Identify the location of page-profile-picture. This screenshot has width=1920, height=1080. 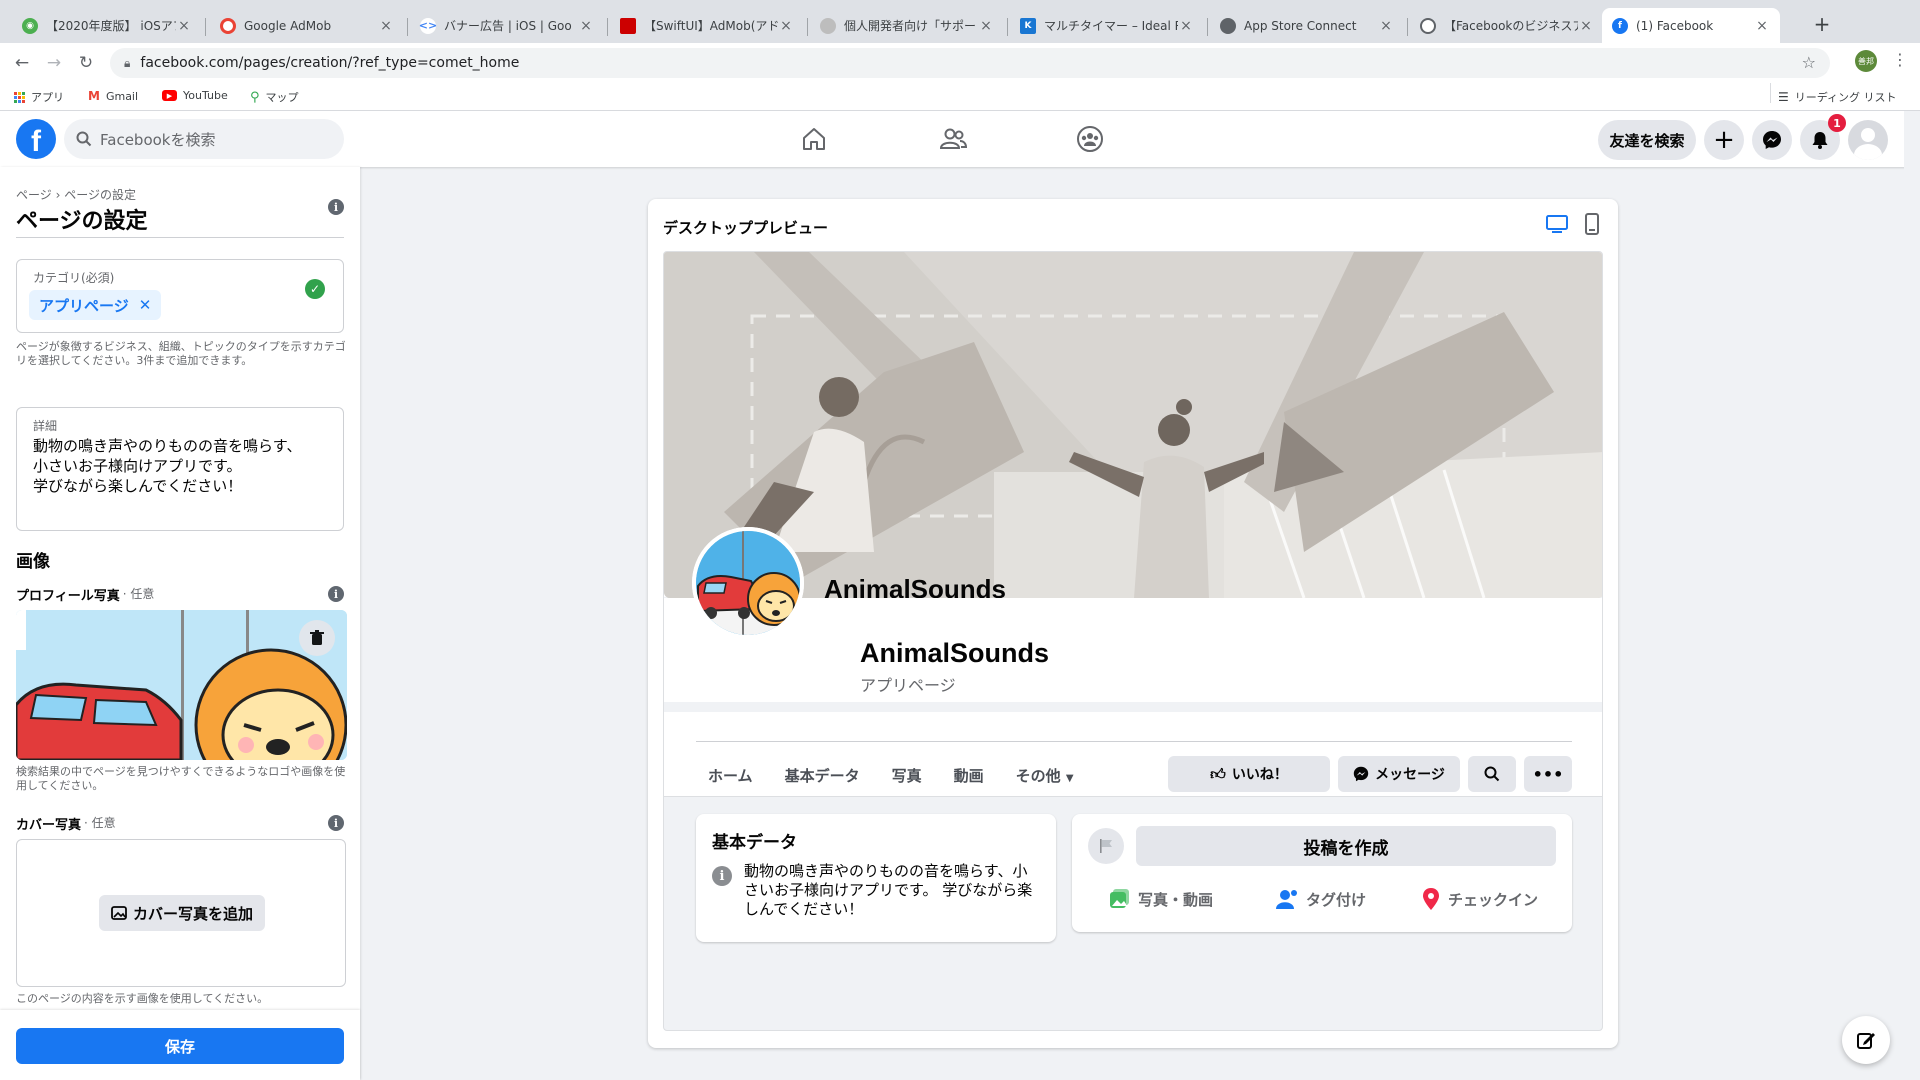
(748, 583).